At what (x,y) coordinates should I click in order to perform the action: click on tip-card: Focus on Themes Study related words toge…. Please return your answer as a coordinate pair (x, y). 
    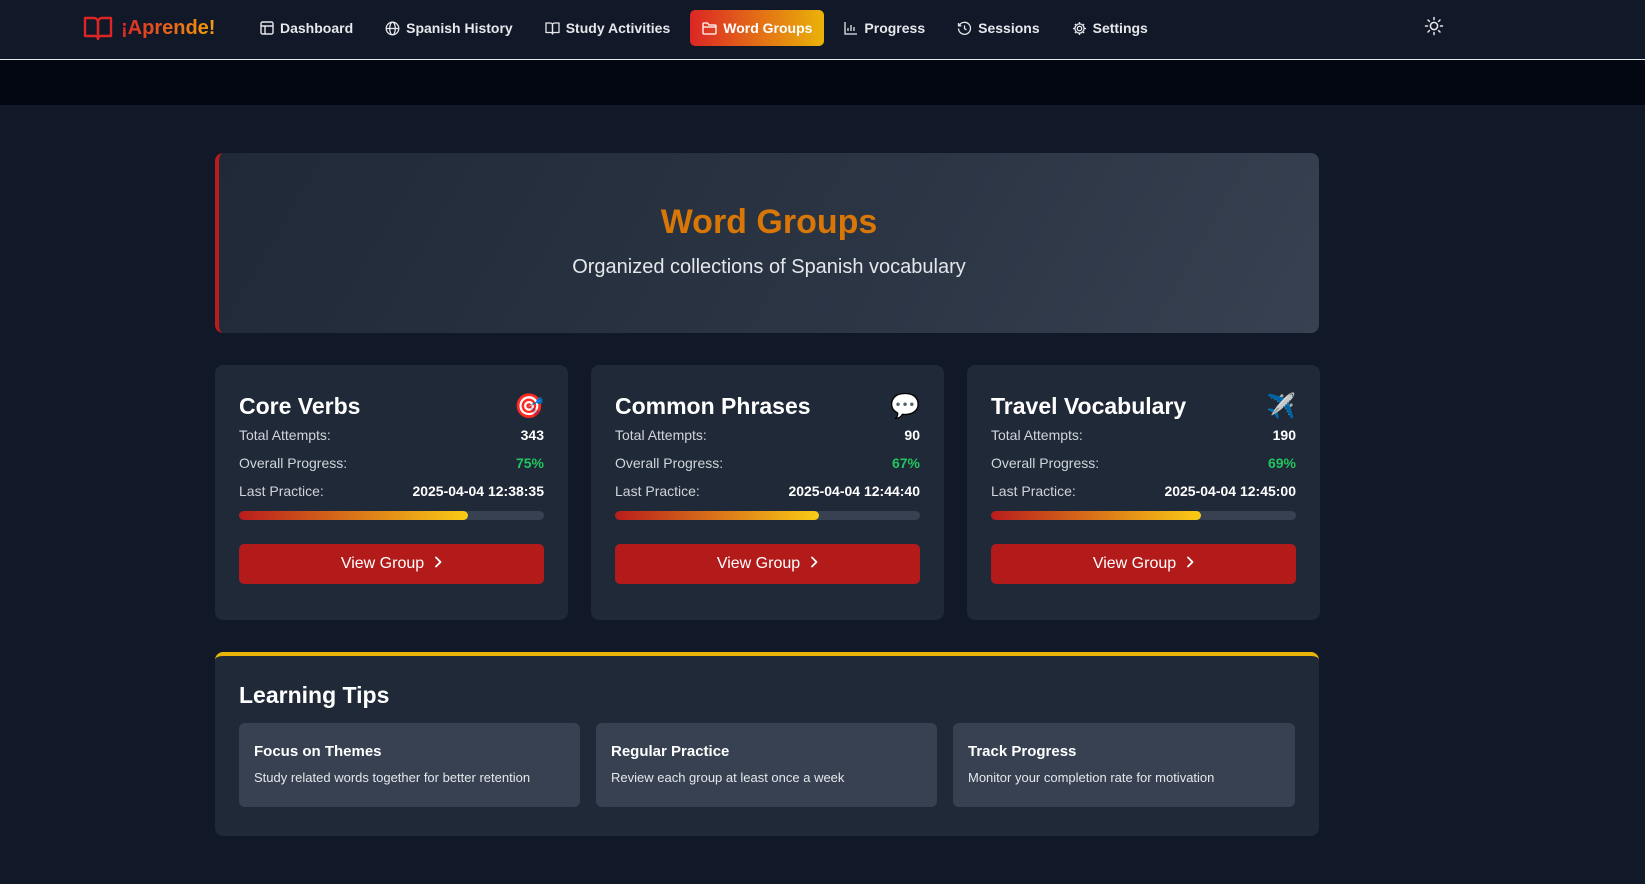
    Looking at the image, I should click on (409, 765).